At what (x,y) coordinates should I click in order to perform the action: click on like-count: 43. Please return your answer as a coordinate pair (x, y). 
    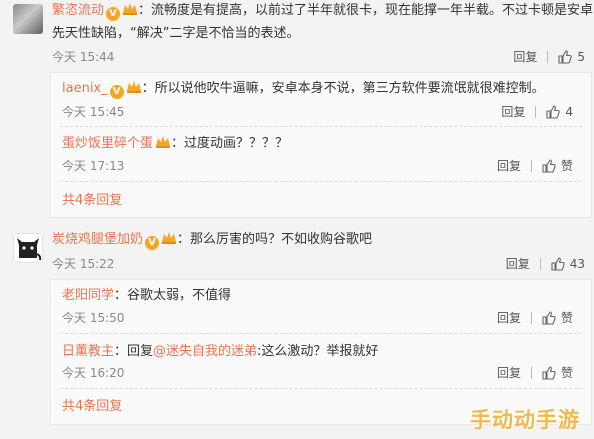
    Looking at the image, I should click on (577, 264).